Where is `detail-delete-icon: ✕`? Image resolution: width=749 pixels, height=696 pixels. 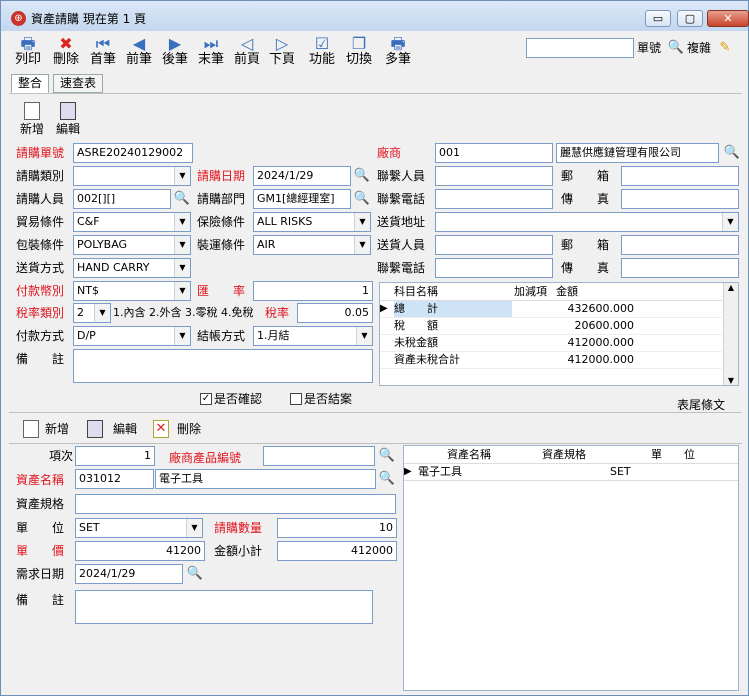 detail-delete-icon: ✕ is located at coordinates (161, 429).